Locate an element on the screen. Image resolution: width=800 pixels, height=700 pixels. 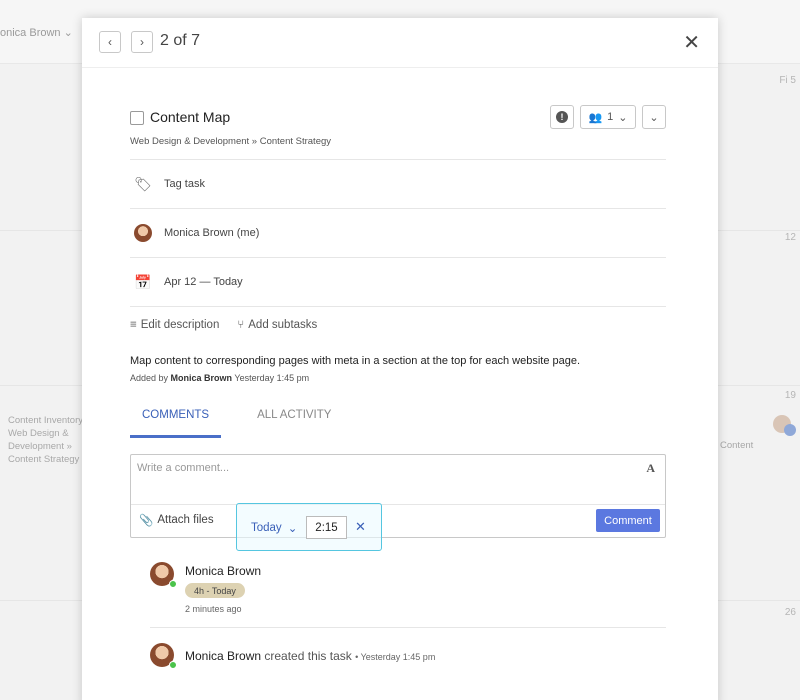
add-subtasks-button: ⑂ Add subtasks is located at coordinates (277, 325).